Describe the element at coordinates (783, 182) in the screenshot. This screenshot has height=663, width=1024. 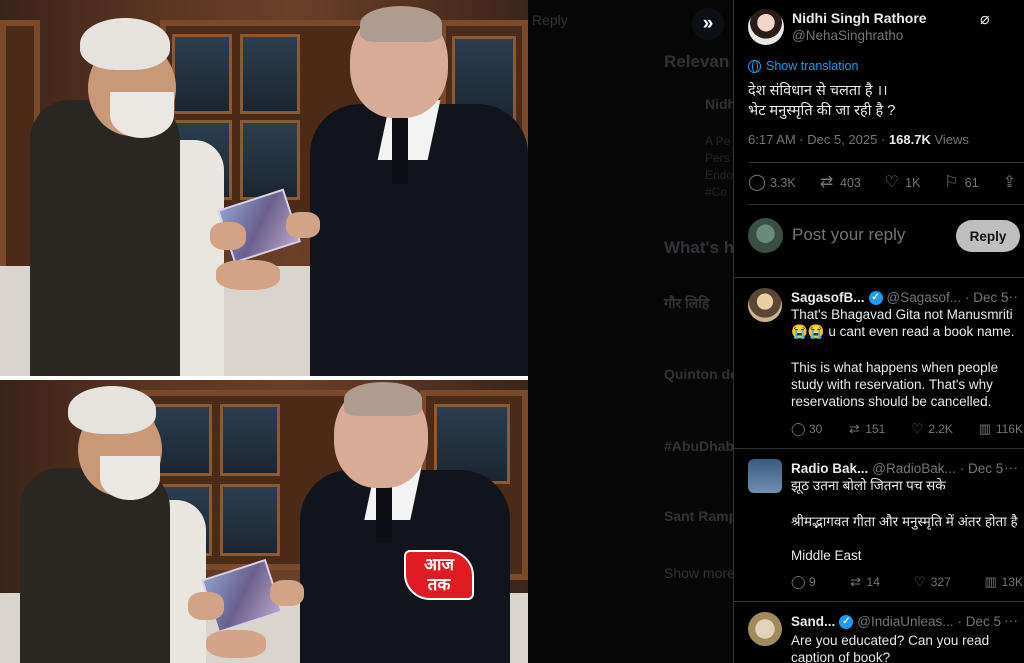
I see `reply-count: 3.3K` at that location.